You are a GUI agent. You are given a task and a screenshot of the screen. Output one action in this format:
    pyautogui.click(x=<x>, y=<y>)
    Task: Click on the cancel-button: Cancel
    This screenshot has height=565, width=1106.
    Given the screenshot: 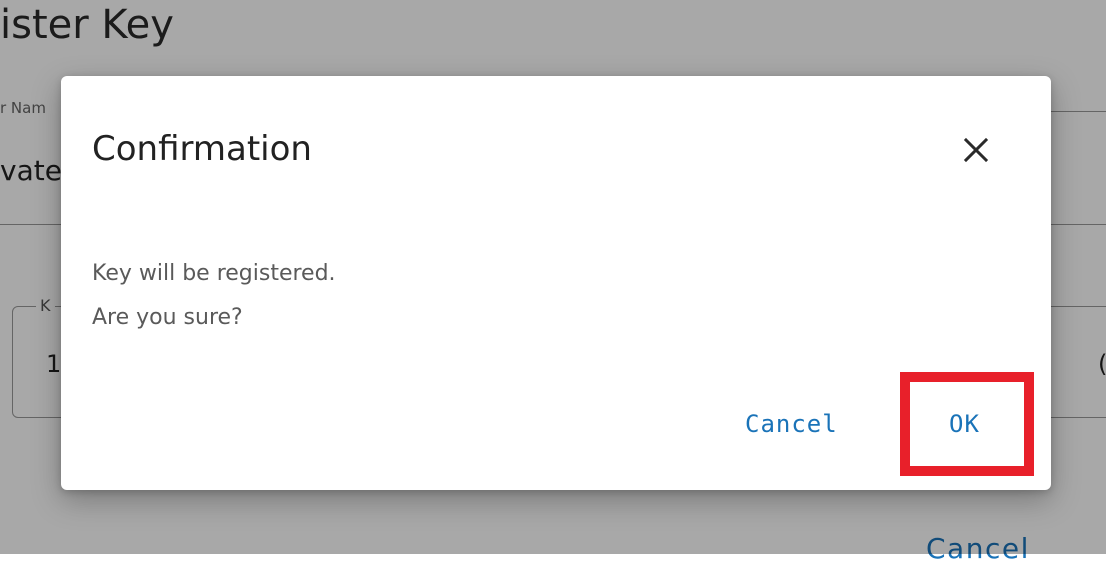 What is the action you would take?
    pyautogui.click(x=791, y=424)
    